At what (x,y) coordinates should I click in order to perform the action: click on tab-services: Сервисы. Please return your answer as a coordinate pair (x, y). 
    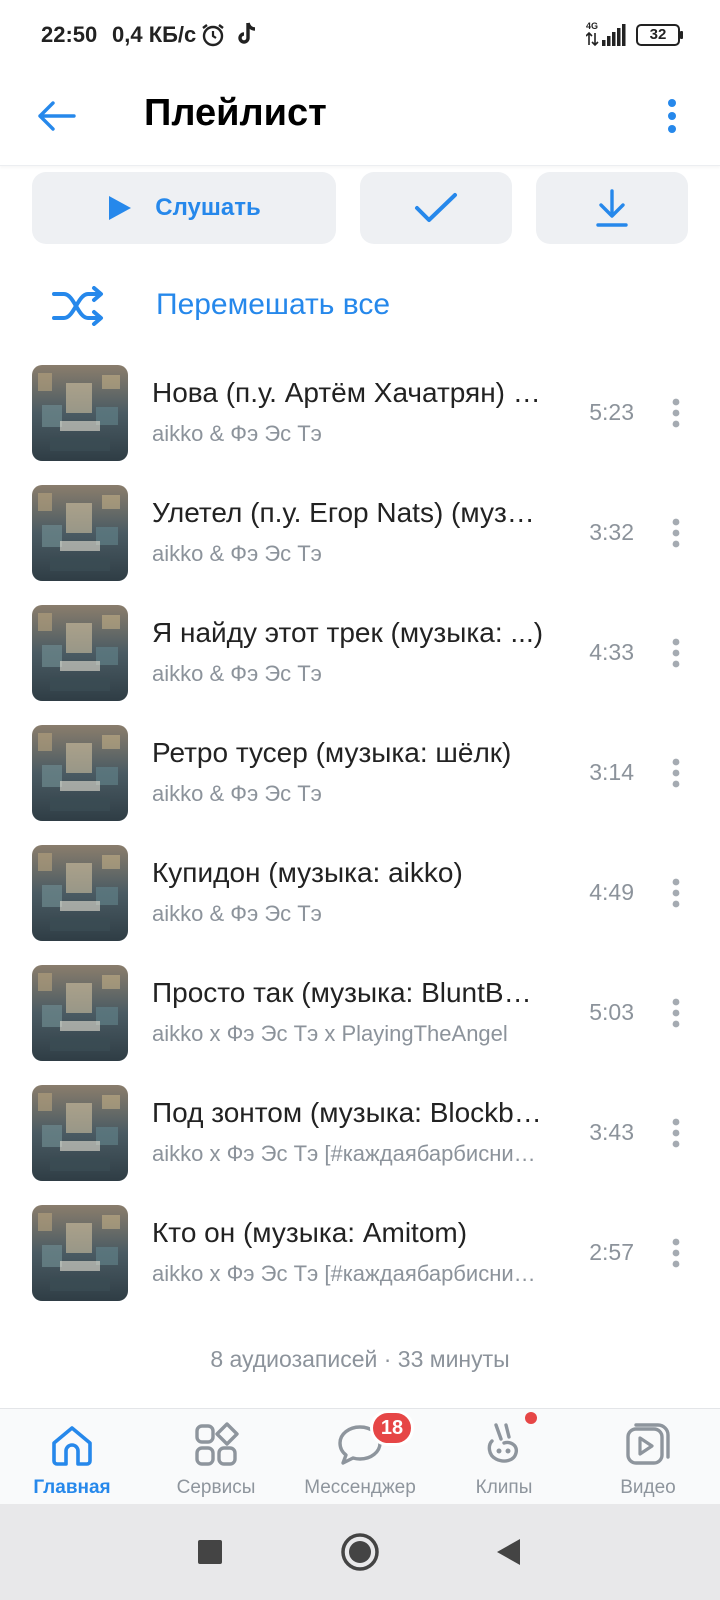
    Looking at the image, I should click on (216, 1457).